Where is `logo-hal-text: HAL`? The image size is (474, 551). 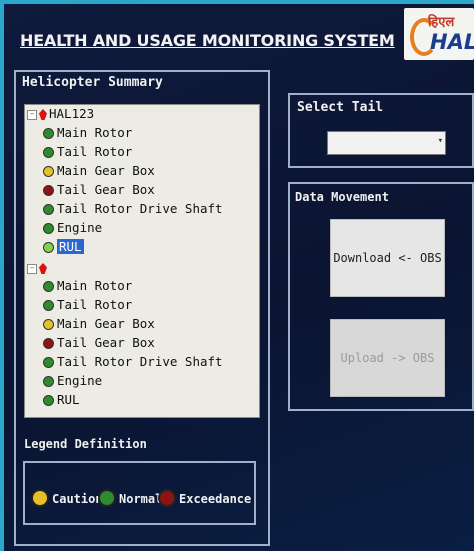 logo-hal-text: HAL is located at coordinates (452, 42).